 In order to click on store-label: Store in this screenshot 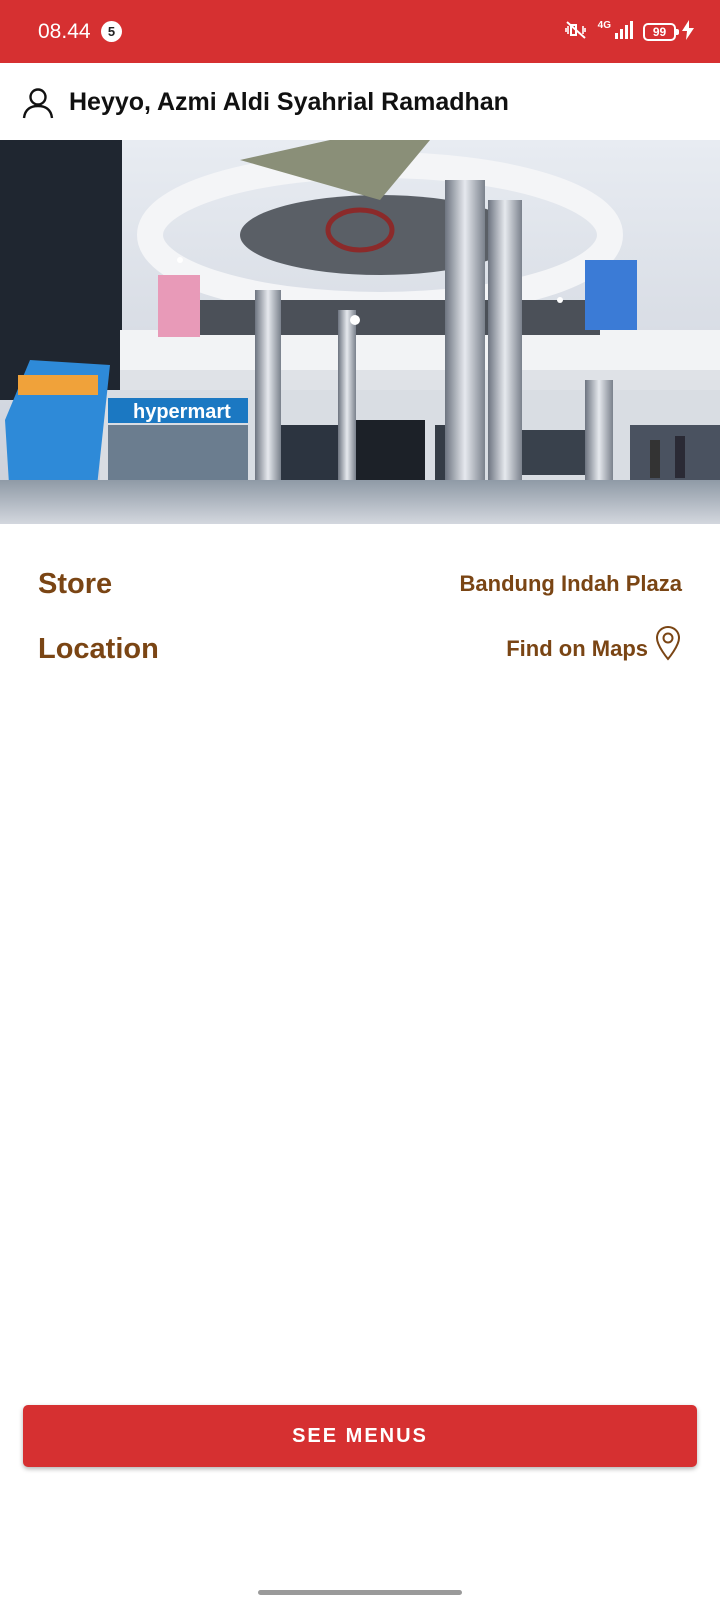, I will do `click(75, 583)`.